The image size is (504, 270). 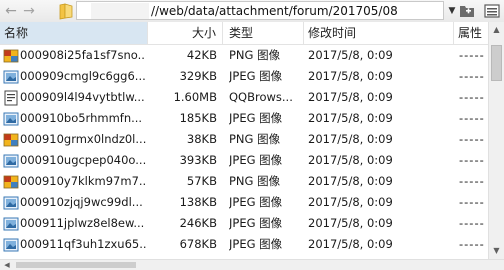 What do you see at coordinates (201, 55) in the screenshot?
I see `file-size: 42KB` at bounding box center [201, 55].